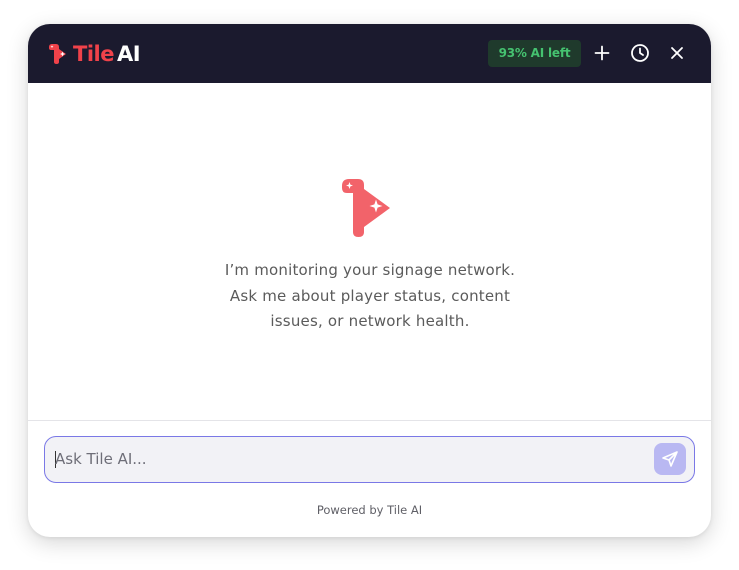 The height and width of the screenshot is (570, 739). Describe the element at coordinates (370, 270) in the screenshot. I see `intro-line: I’m monitoring your signage network.` at that location.